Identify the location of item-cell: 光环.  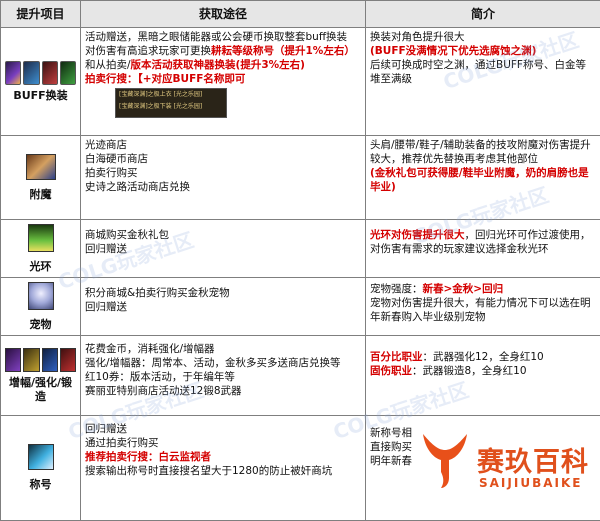
(41, 249).